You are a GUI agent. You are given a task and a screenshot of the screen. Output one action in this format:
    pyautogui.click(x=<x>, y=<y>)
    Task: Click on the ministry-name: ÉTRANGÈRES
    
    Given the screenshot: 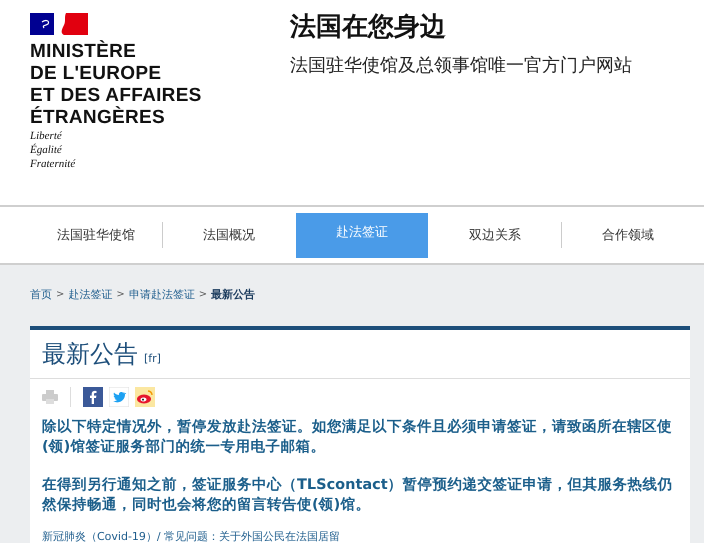 What is the action you would take?
    pyautogui.click(x=97, y=118)
    